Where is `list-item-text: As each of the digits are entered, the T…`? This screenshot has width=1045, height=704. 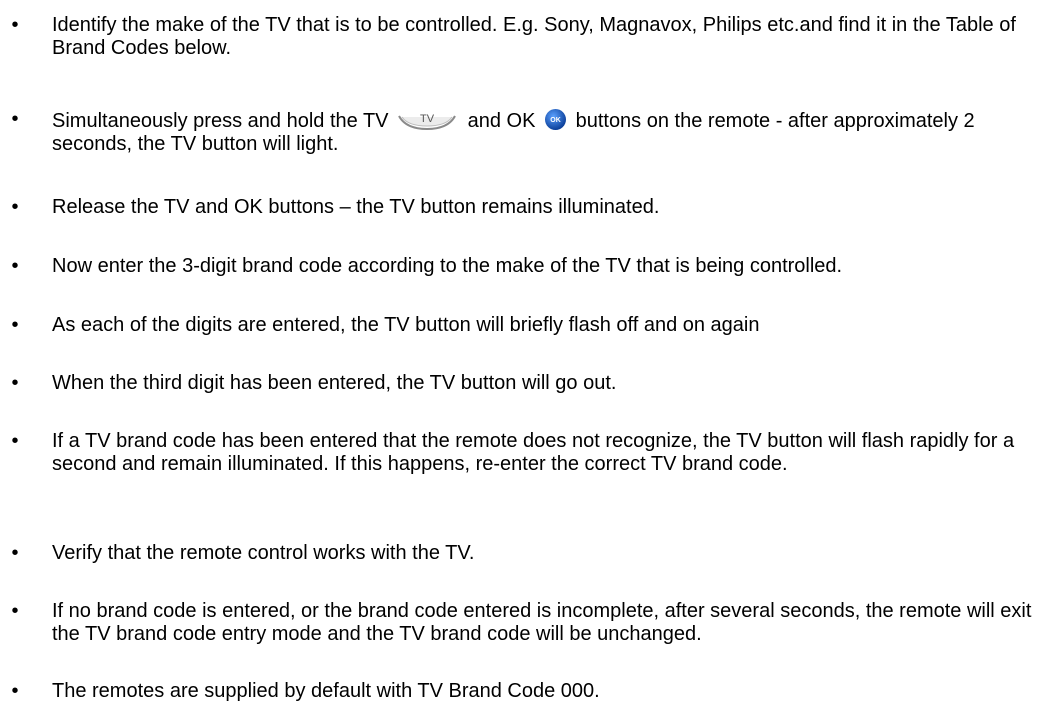 list-item-text: As each of the digits are entered, the T… is located at coordinates (406, 325).